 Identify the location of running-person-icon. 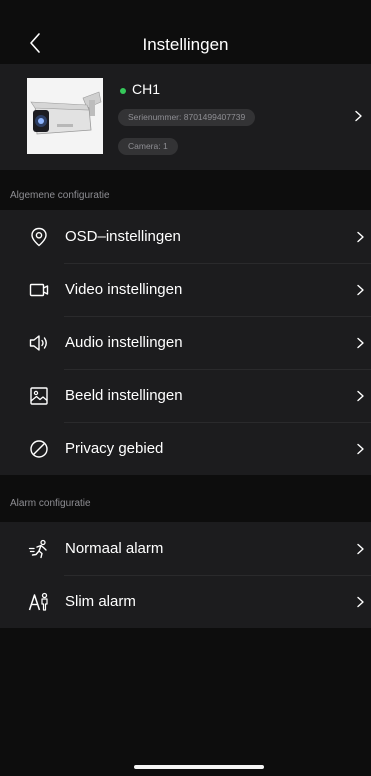
(37, 549).